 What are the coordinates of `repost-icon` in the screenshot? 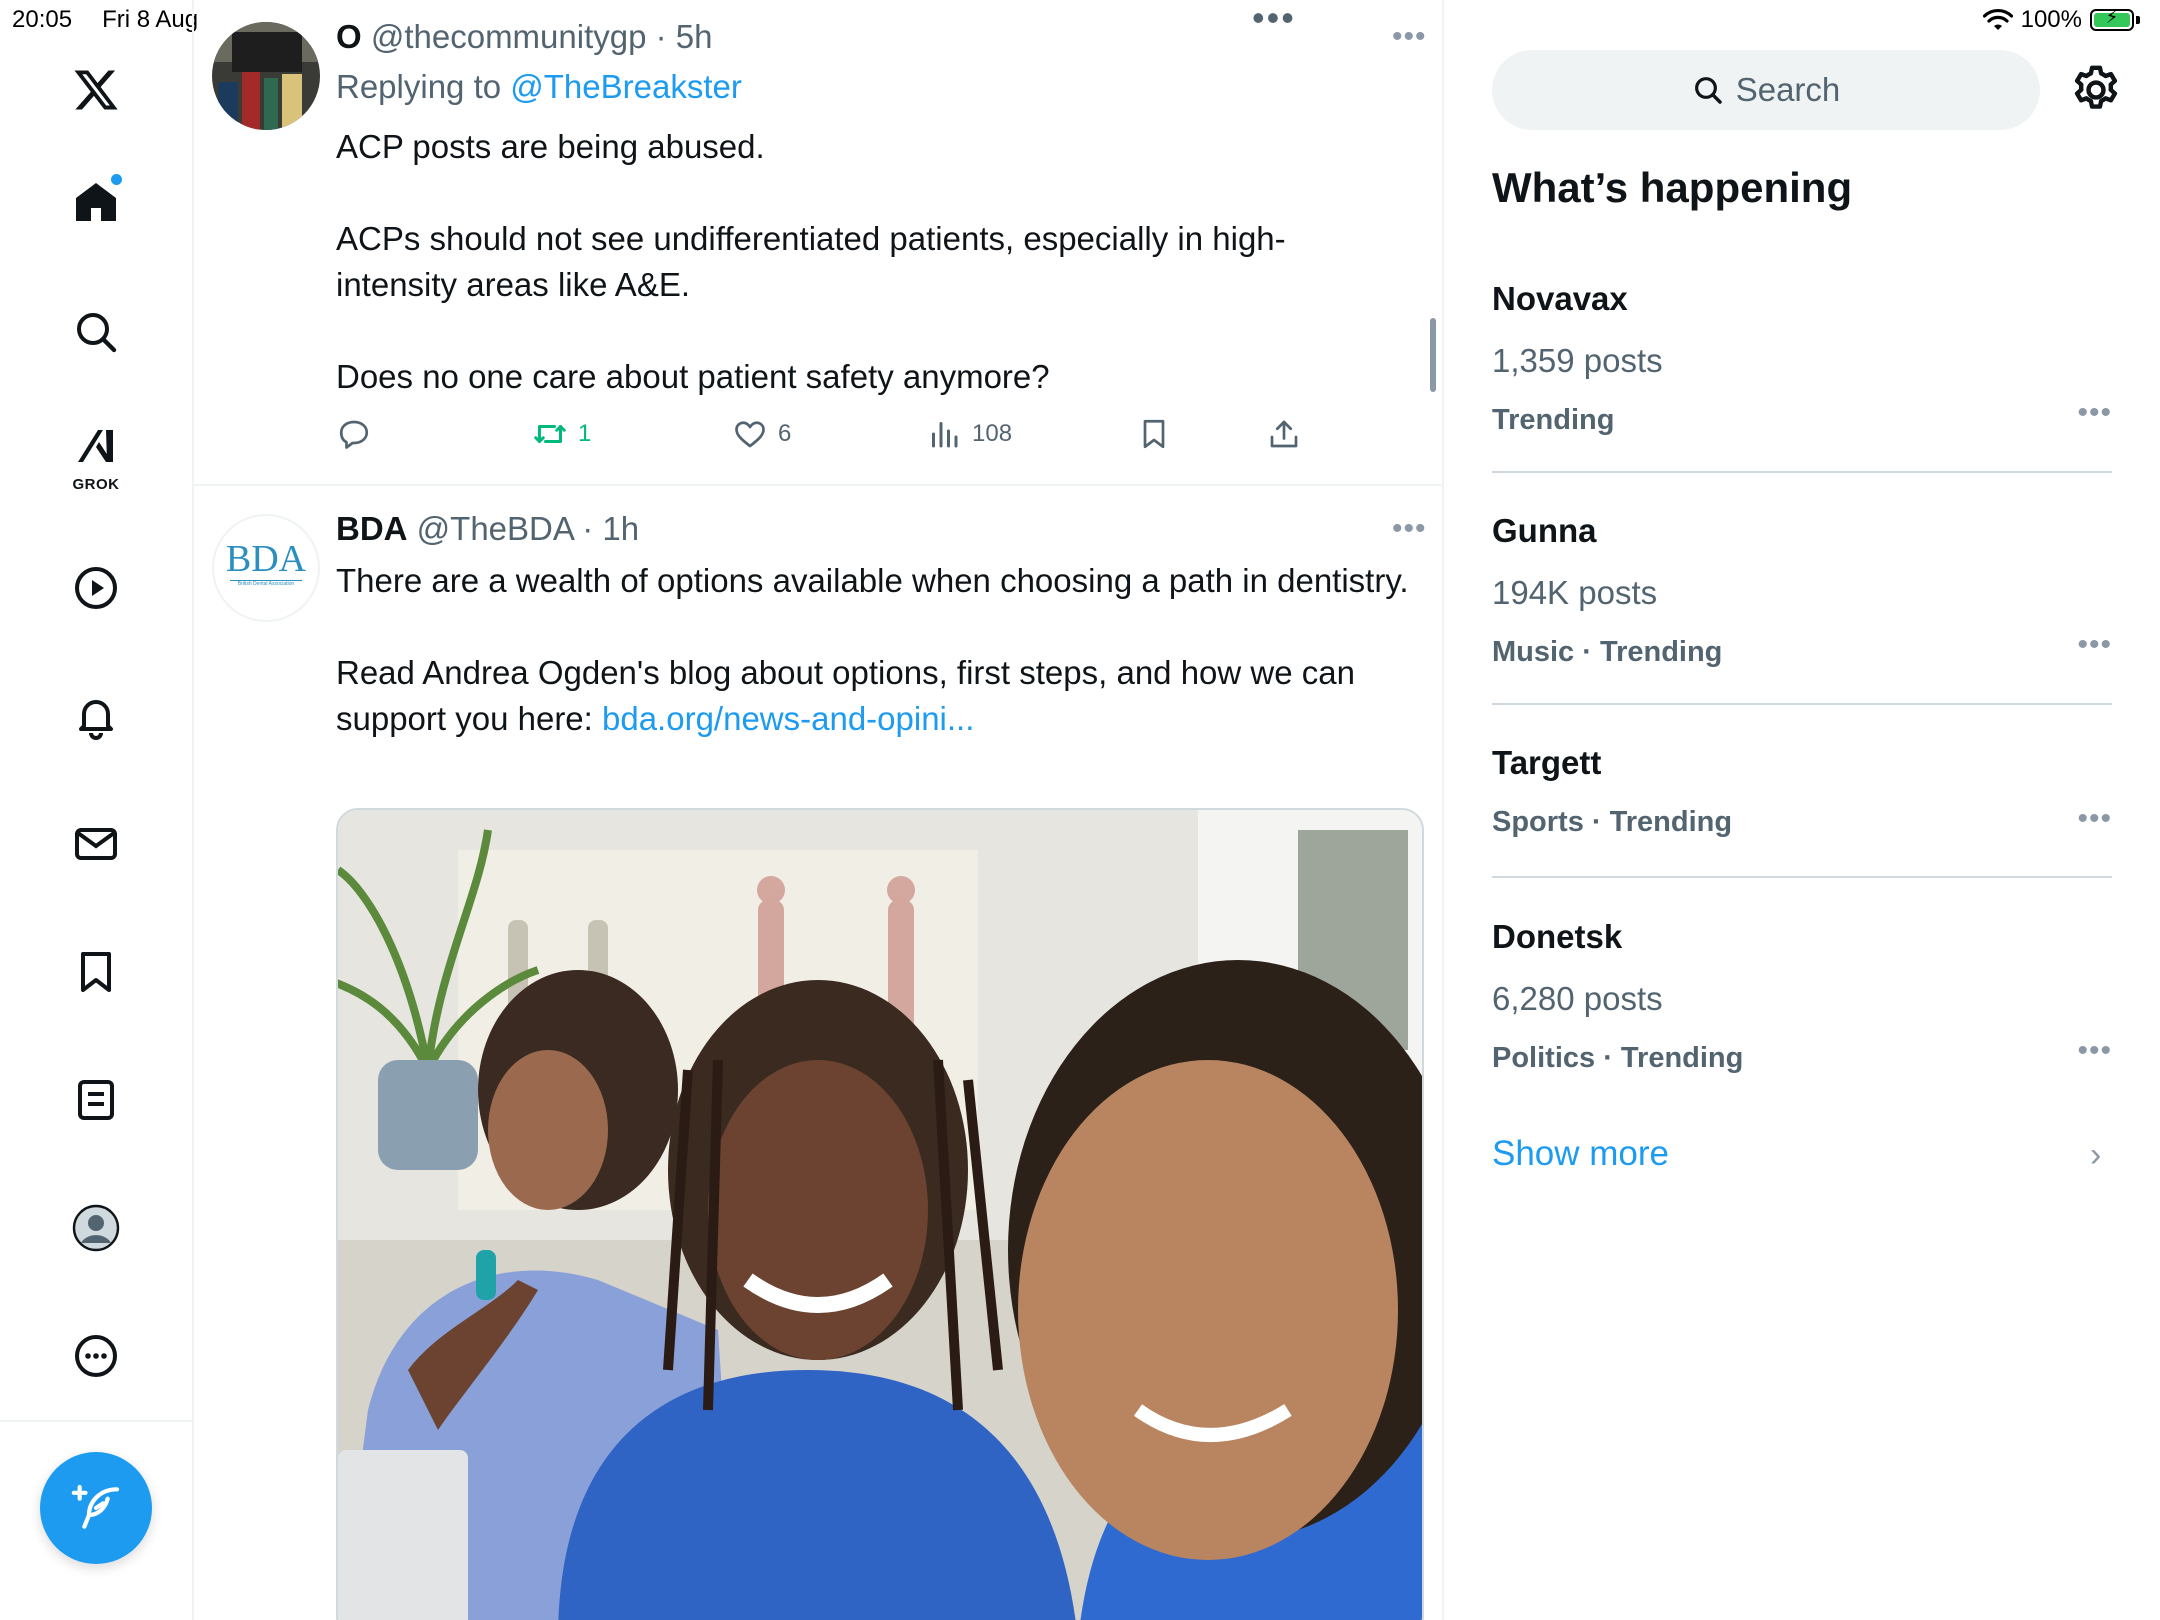 It's located at (550, 434).